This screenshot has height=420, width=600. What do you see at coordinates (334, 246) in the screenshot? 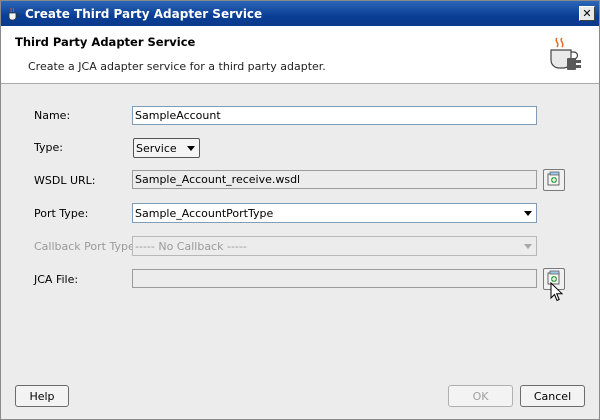
I see `callback-port-type-select: ----- No Callback -----` at bounding box center [334, 246].